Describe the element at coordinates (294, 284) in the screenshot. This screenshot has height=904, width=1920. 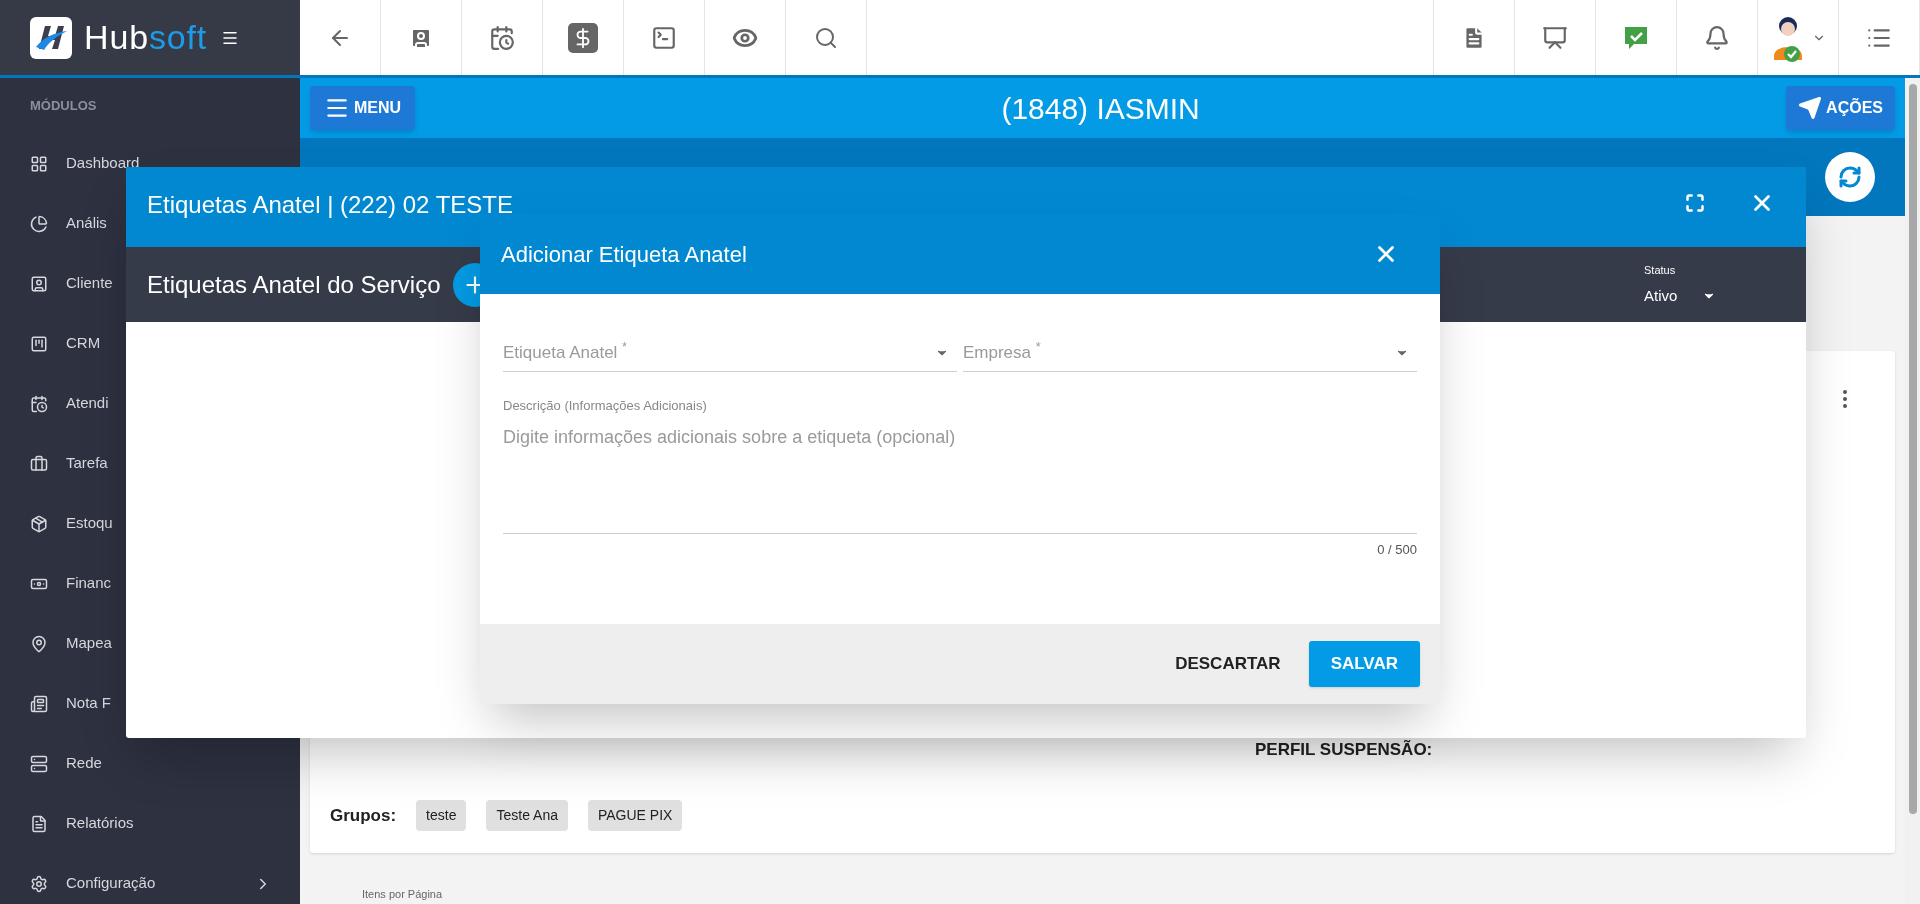
I see `section-title: Etiquetas Anatel do Serviço` at that location.